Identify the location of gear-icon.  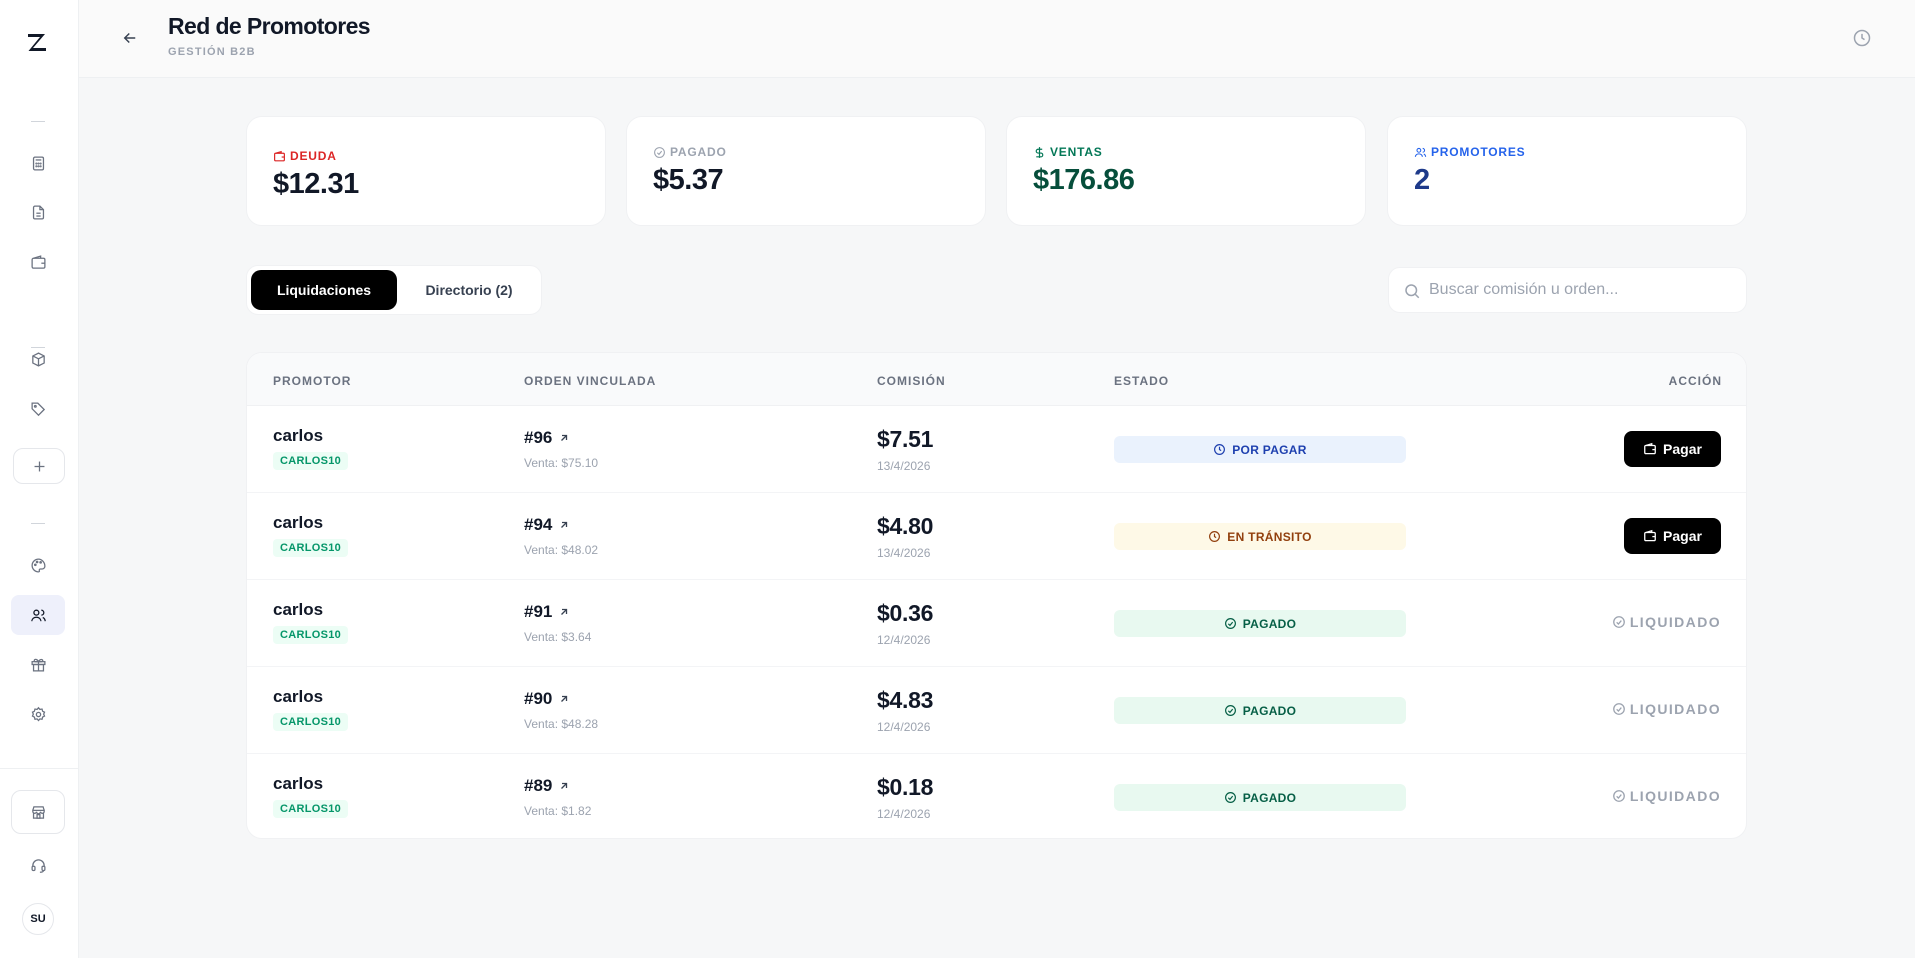
(38, 714).